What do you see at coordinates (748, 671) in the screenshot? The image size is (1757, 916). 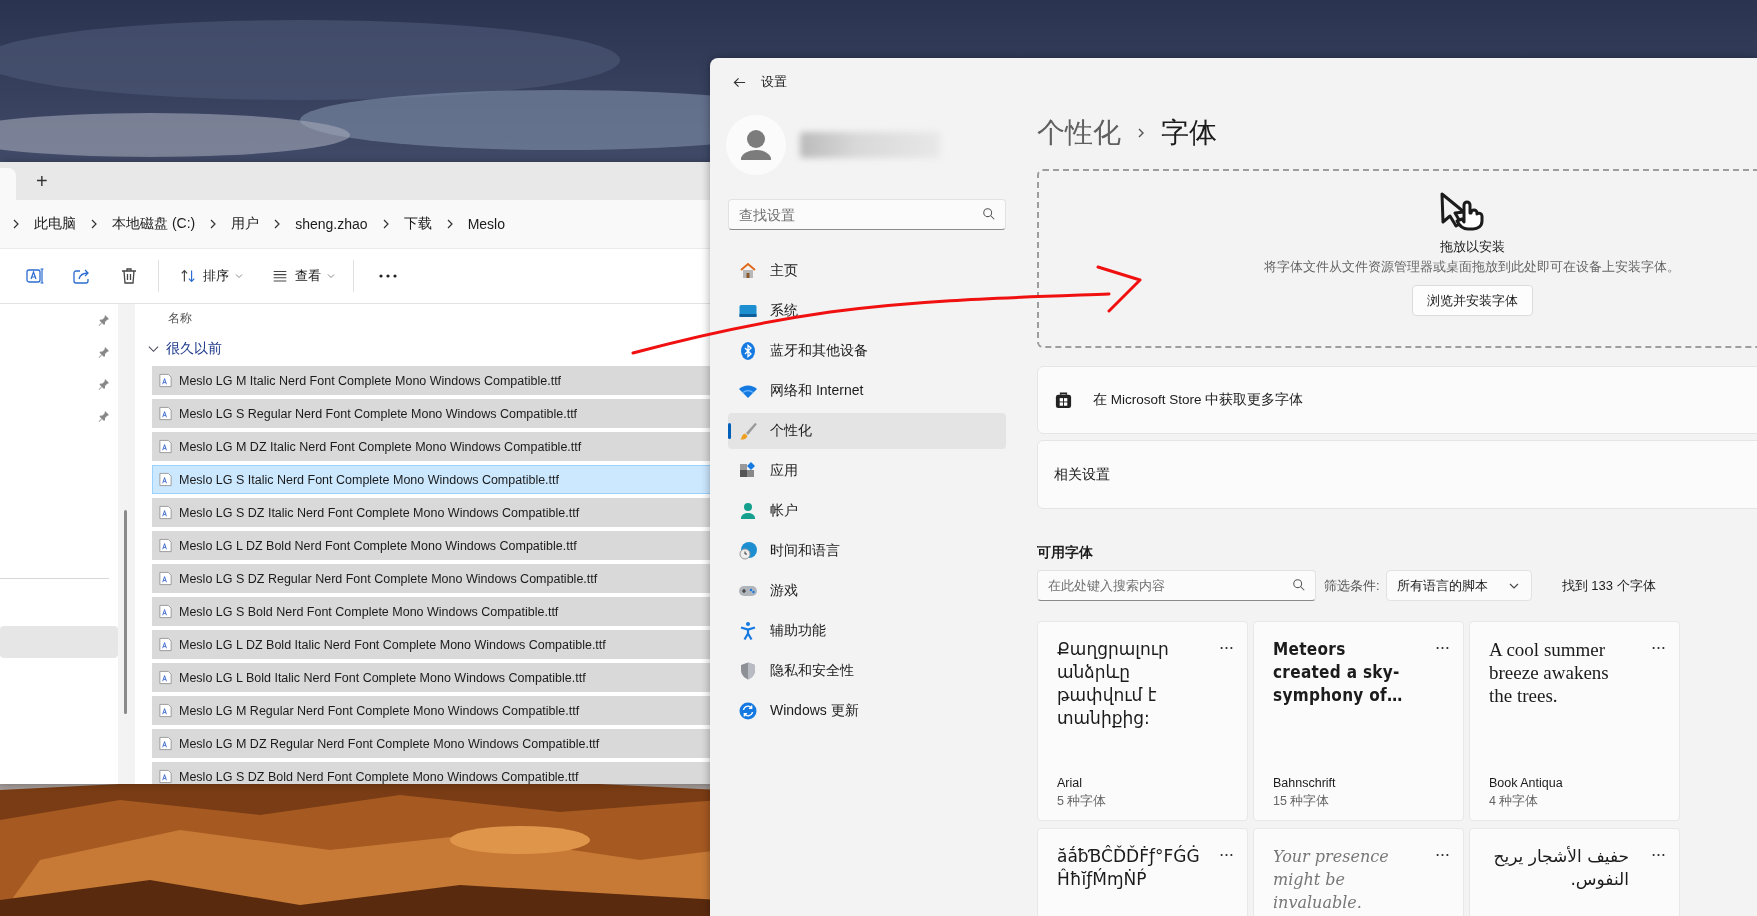 I see `shield-icon` at bounding box center [748, 671].